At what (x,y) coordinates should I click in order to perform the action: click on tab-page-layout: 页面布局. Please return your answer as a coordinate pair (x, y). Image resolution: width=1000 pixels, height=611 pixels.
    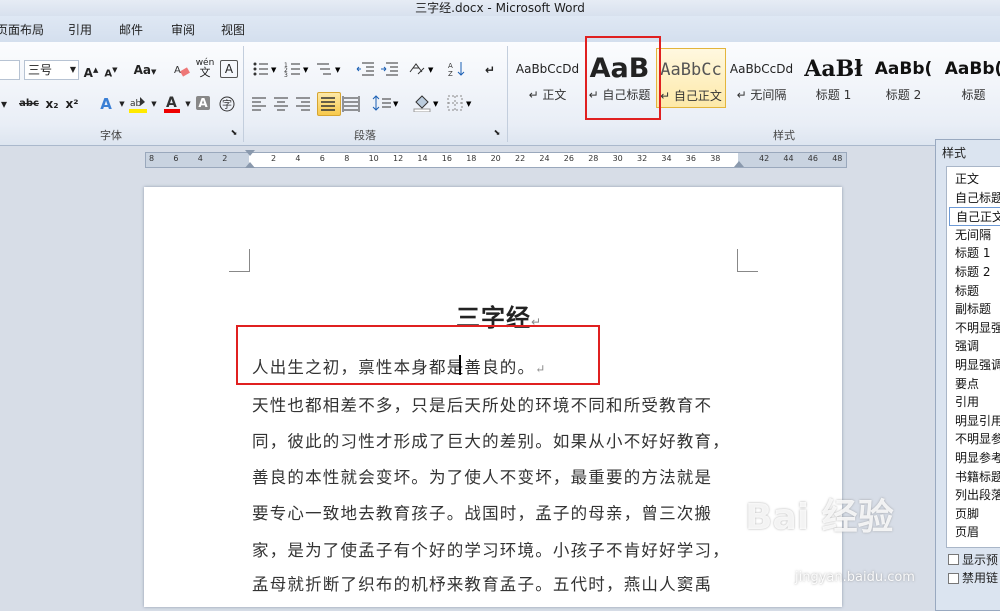
    Looking at the image, I should click on (22, 29).